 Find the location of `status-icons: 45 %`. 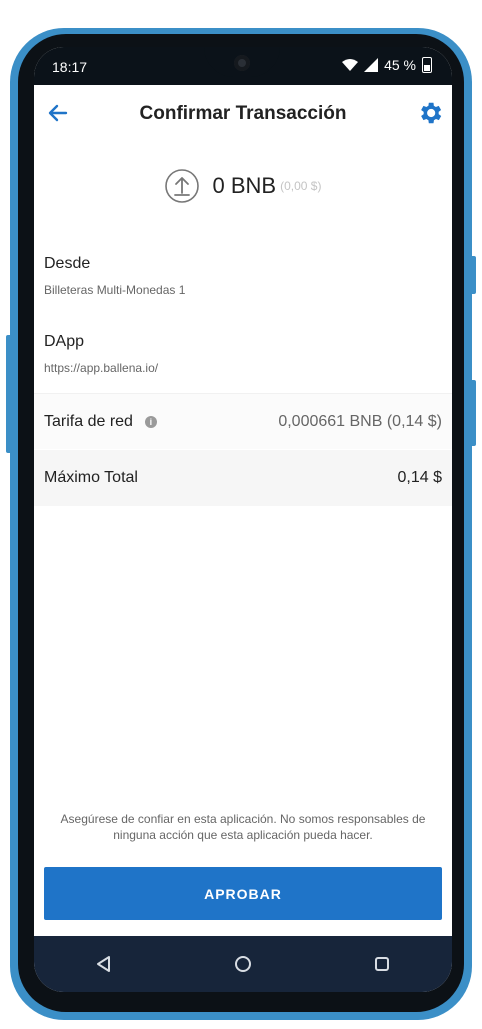

status-icons: 45 % is located at coordinates (387, 65).